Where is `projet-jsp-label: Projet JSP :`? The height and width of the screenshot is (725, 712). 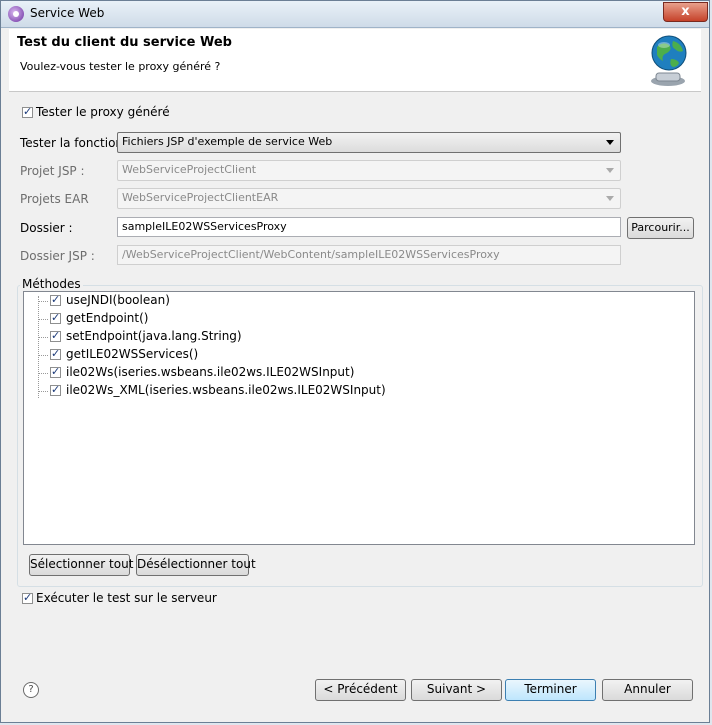
projet-jsp-label: Projet JSP : is located at coordinates (52, 171).